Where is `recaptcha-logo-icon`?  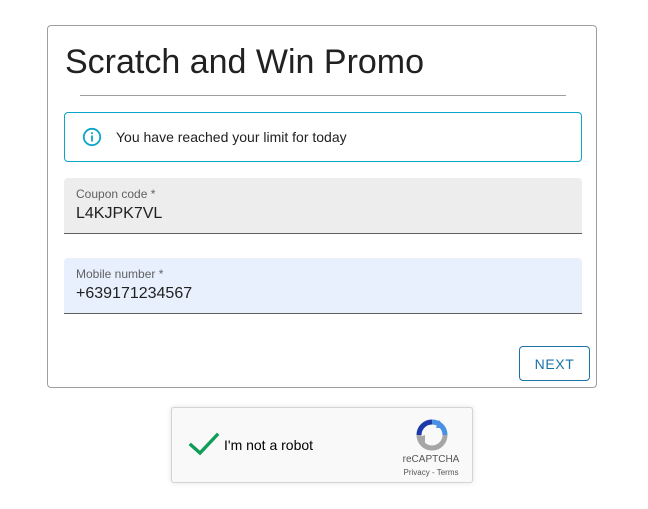 recaptcha-logo-icon is located at coordinates (432, 435).